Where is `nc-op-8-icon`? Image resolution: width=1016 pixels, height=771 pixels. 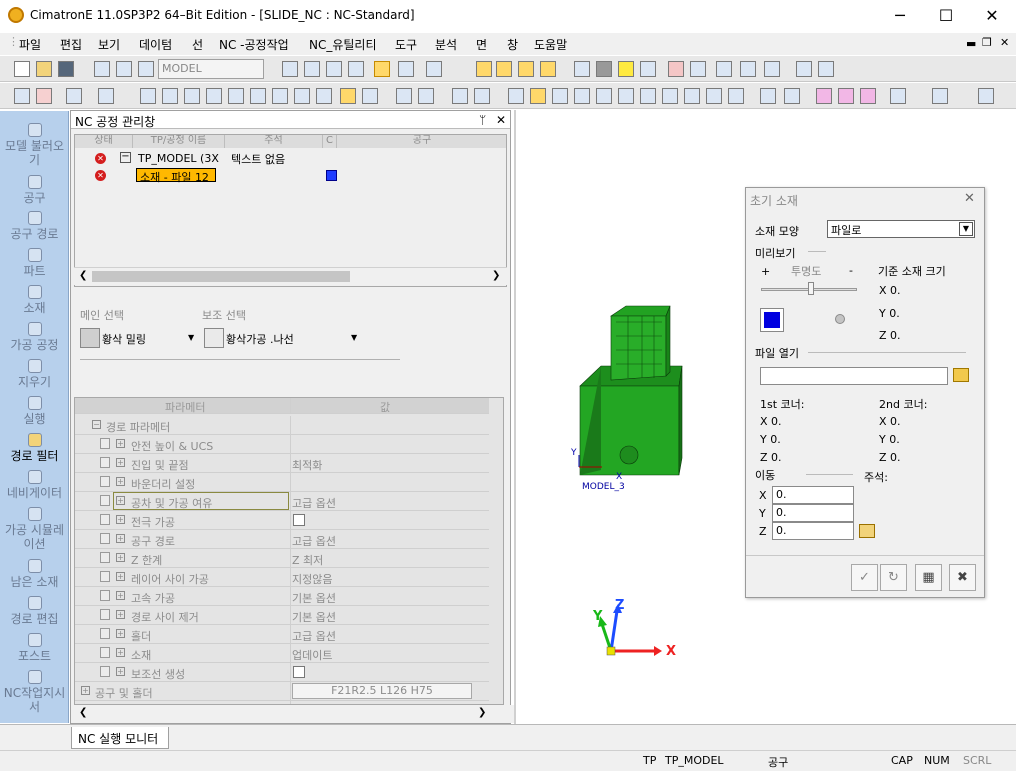 nc-op-8-icon is located at coordinates (302, 96).